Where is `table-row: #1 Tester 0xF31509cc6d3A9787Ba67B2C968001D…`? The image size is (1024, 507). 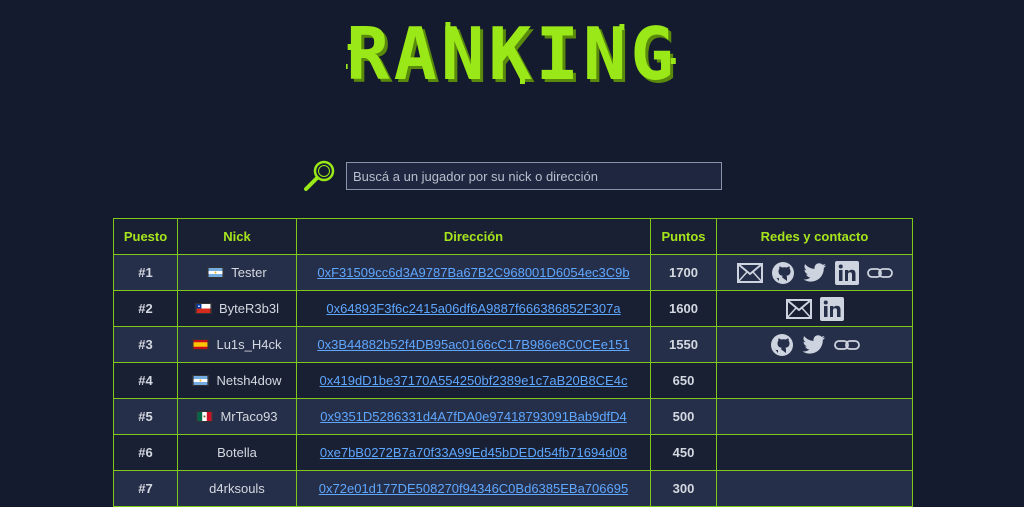 table-row: #1 Tester 0xF31509cc6d3A9787Ba67B2C968001D… is located at coordinates (513, 272).